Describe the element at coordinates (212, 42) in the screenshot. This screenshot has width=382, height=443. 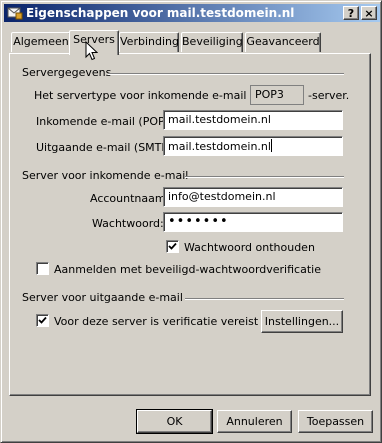
I see `tab-beveiliging: Beveiliging` at that location.